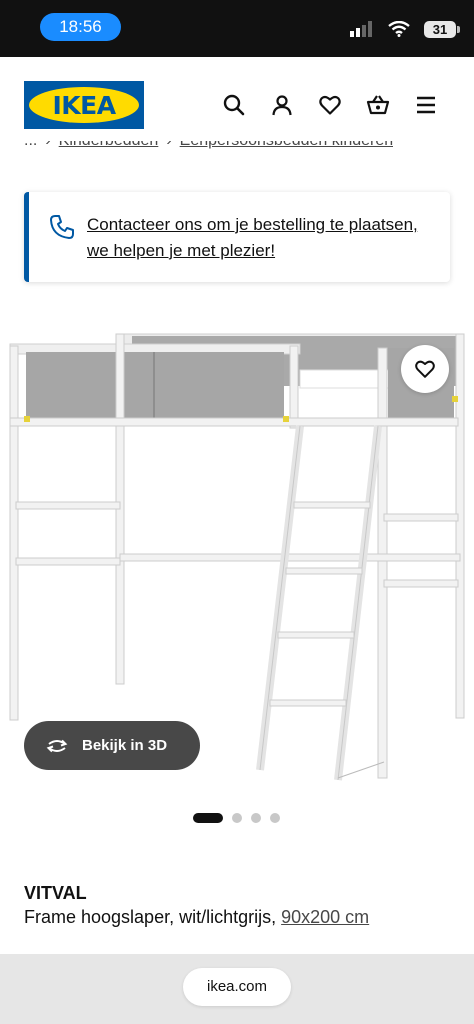 The height and width of the screenshot is (1024, 474). What do you see at coordinates (80, 27) in the screenshot?
I see `clock: 18:56` at bounding box center [80, 27].